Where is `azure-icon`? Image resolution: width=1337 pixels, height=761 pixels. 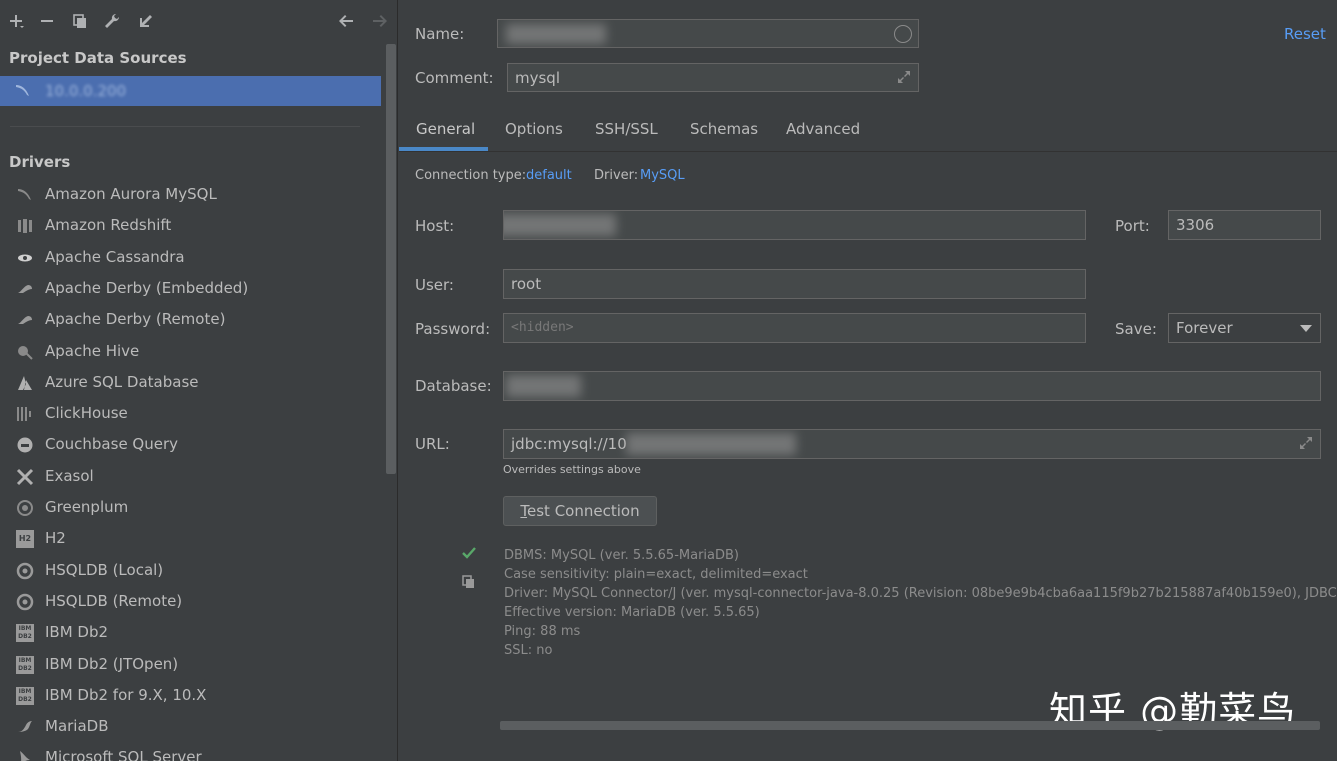
azure-icon is located at coordinates (25, 383).